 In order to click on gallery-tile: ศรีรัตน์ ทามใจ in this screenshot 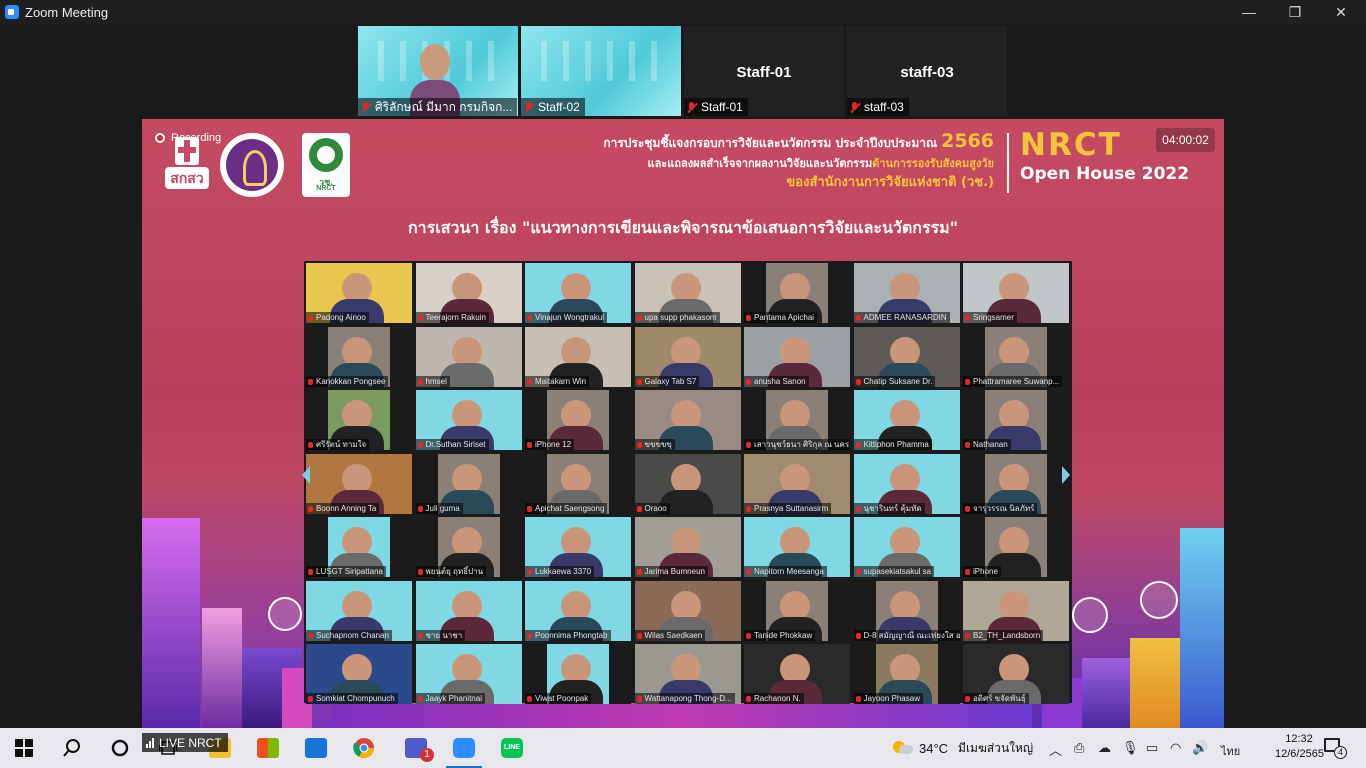, I will do `click(359, 420)`.